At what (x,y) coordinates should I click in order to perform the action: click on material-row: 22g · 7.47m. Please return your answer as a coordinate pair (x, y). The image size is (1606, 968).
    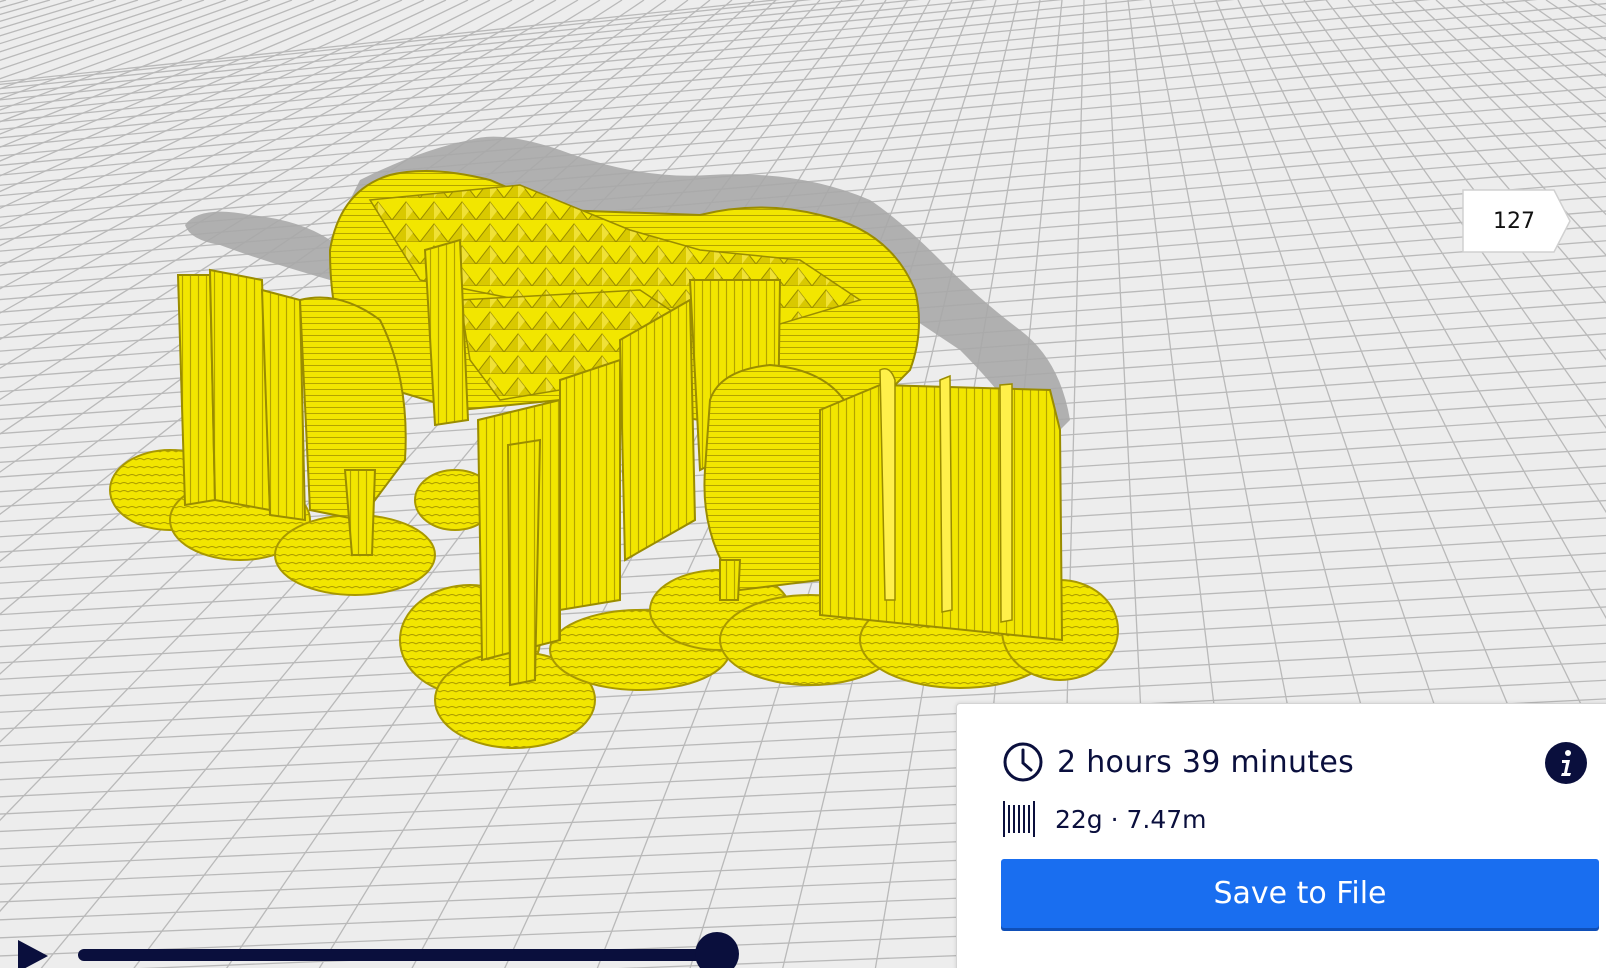
    Looking at the image, I should click on (1104, 819).